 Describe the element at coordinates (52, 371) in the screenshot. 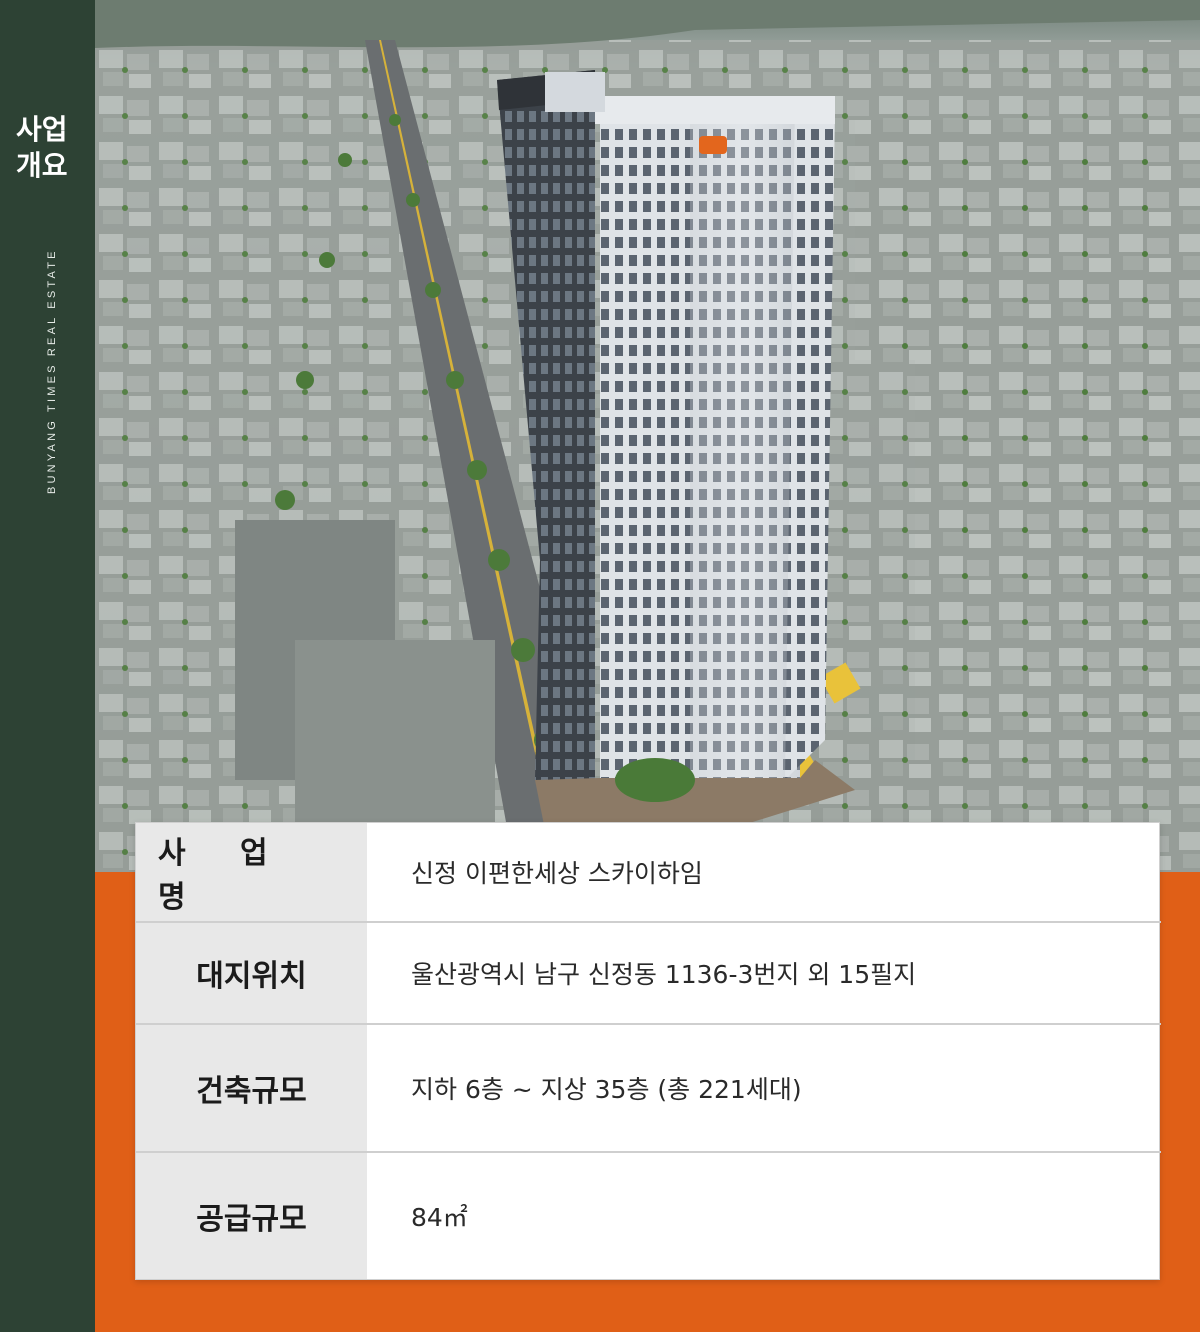

I see `sidebar-subtitle: BUNYANG TIMES REAL ESTATE` at that location.